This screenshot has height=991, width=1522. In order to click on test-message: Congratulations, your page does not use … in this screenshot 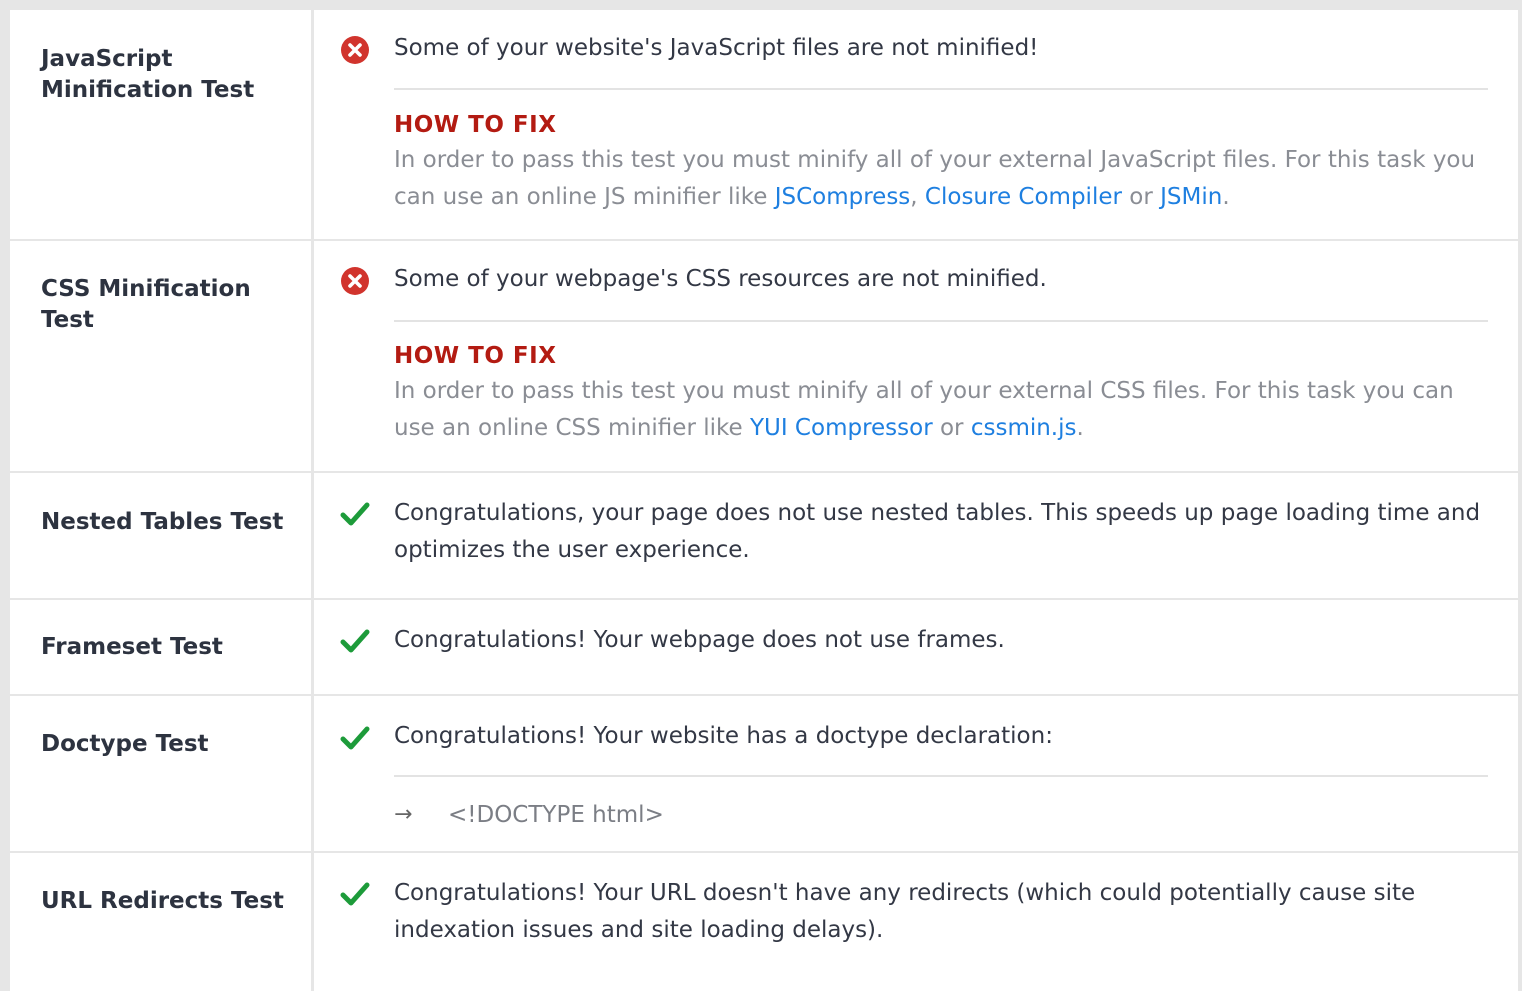, I will do `click(937, 531)`.